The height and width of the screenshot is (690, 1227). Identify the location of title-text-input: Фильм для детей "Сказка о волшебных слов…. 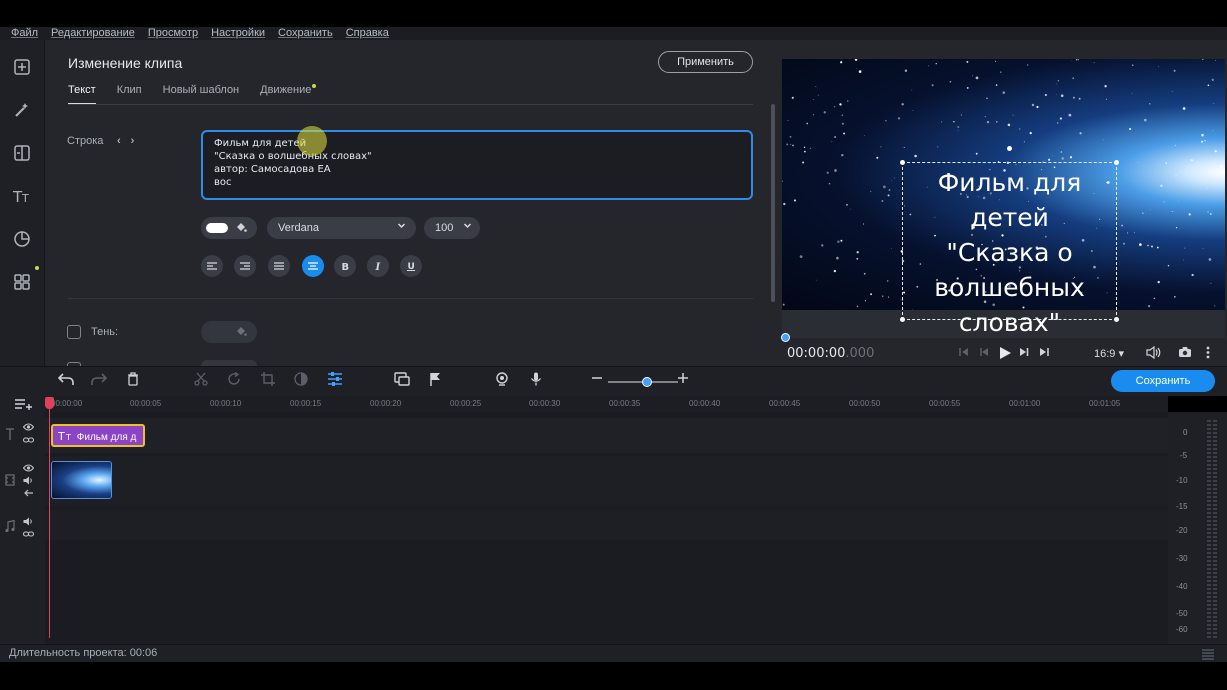
(477, 165).